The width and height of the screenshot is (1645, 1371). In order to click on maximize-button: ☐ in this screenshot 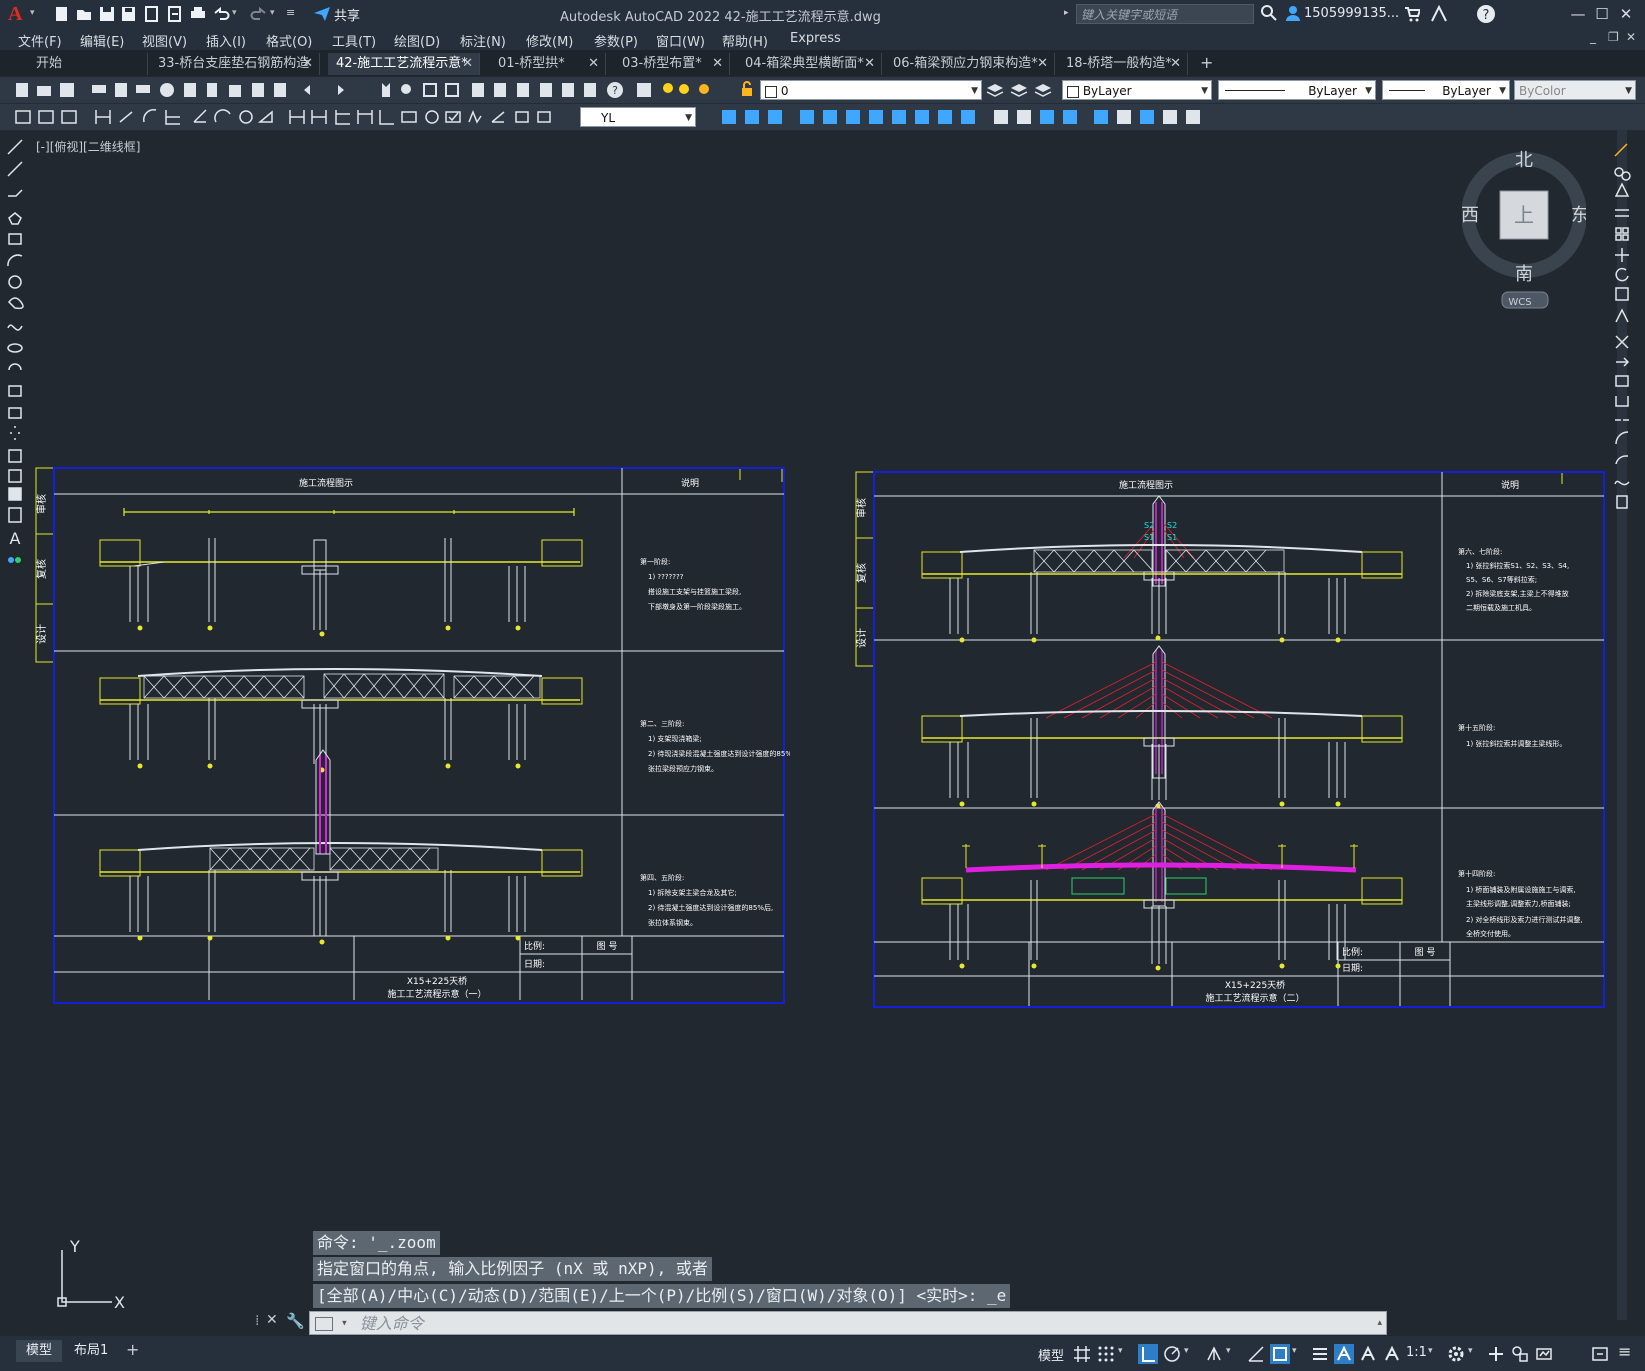, I will do `click(1602, 14)`.